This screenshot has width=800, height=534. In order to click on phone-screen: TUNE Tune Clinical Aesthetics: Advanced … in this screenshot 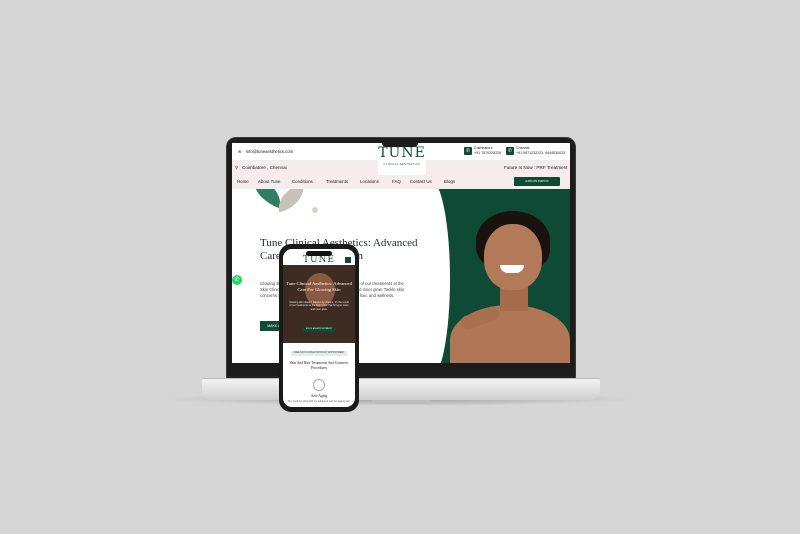, I will do `click(319, 328)`.